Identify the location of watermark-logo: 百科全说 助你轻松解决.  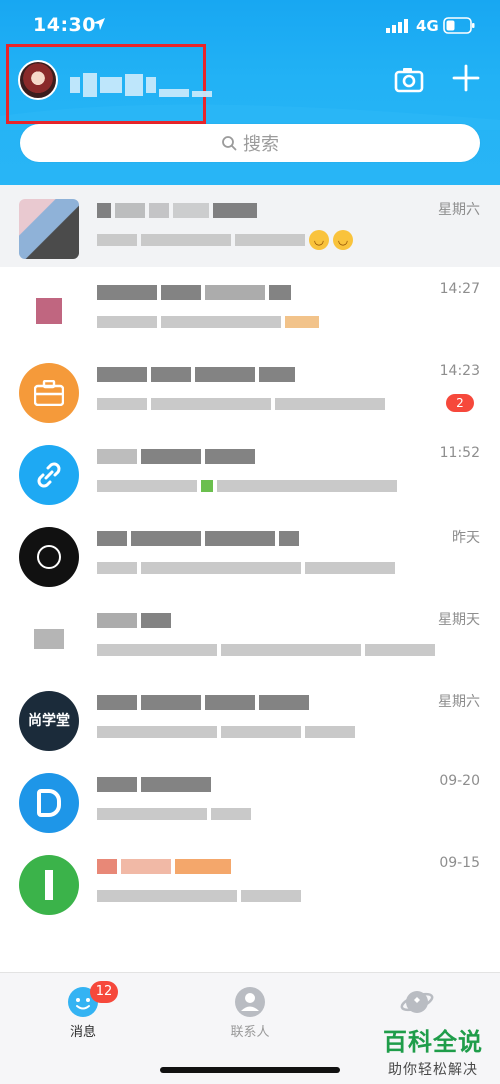
(433, 1050).